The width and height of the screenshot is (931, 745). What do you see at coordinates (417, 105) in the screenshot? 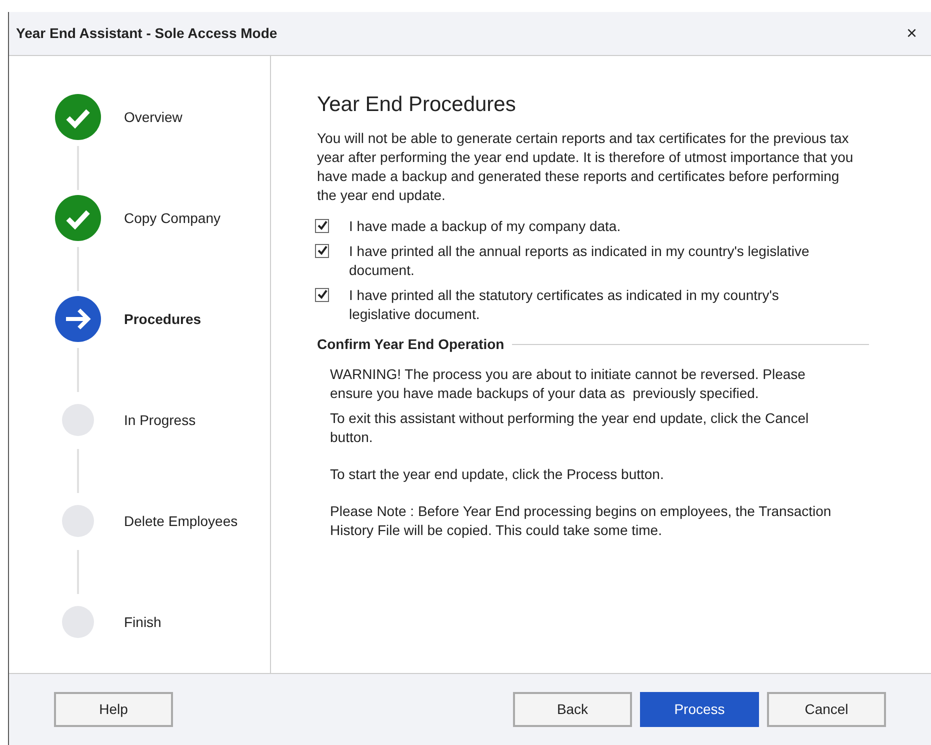
I see `page-heading: Year End Procedures` at bounding box center [417, 105].